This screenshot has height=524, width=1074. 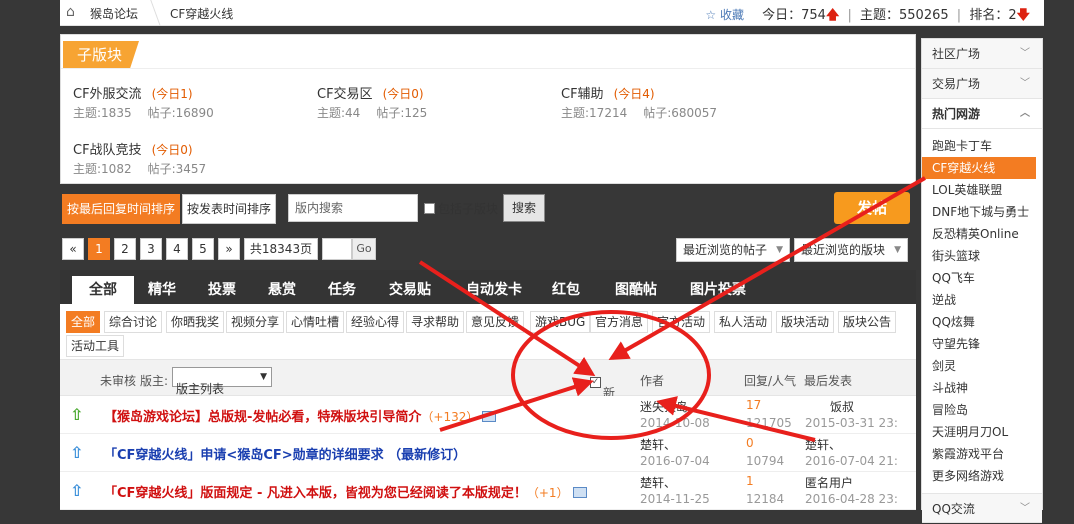 I want to click on category-item: 游戏BUG, so click(x=560, y=322).